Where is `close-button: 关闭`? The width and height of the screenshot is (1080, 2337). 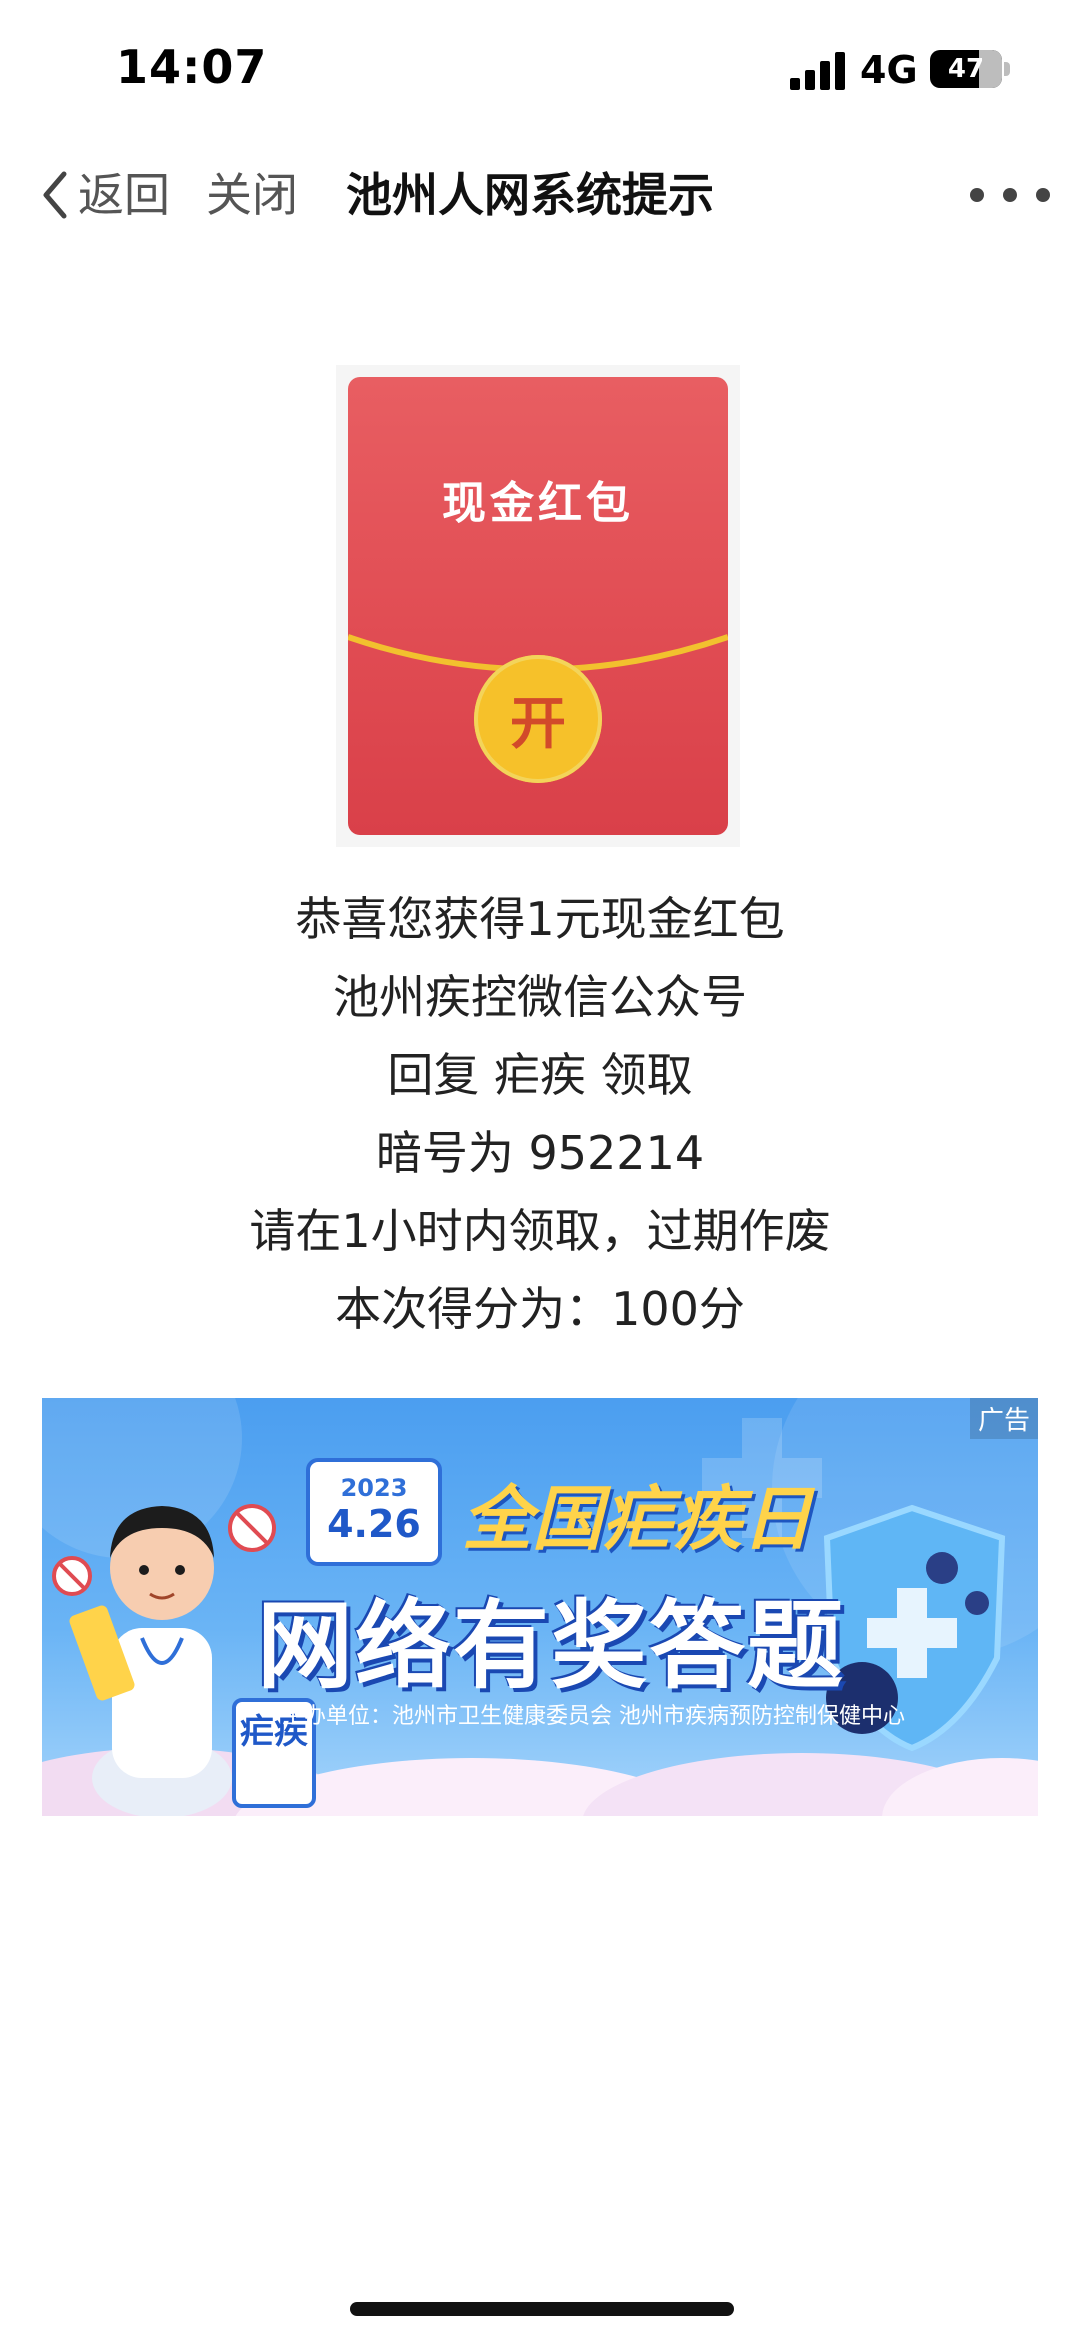 close-button: 关闭 is located at coordinates (252, 195).